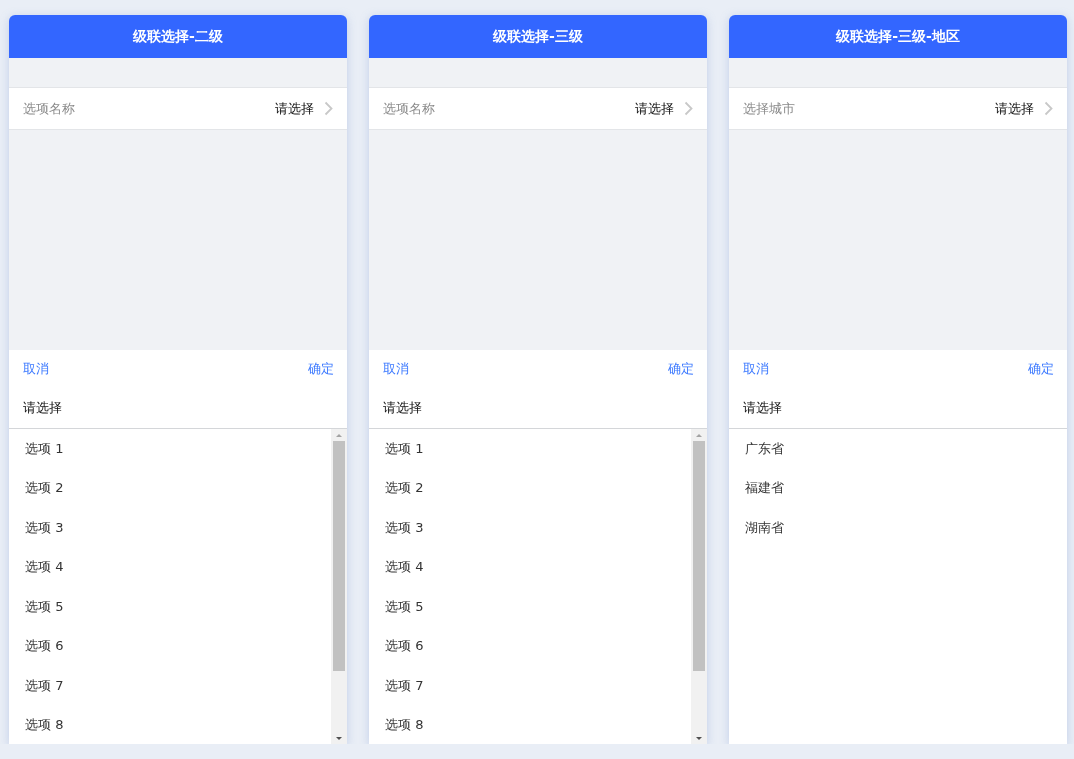  Describe the element at coordinates (898, 488) in the screenshot. I see `option-item: 福建省` at that location.